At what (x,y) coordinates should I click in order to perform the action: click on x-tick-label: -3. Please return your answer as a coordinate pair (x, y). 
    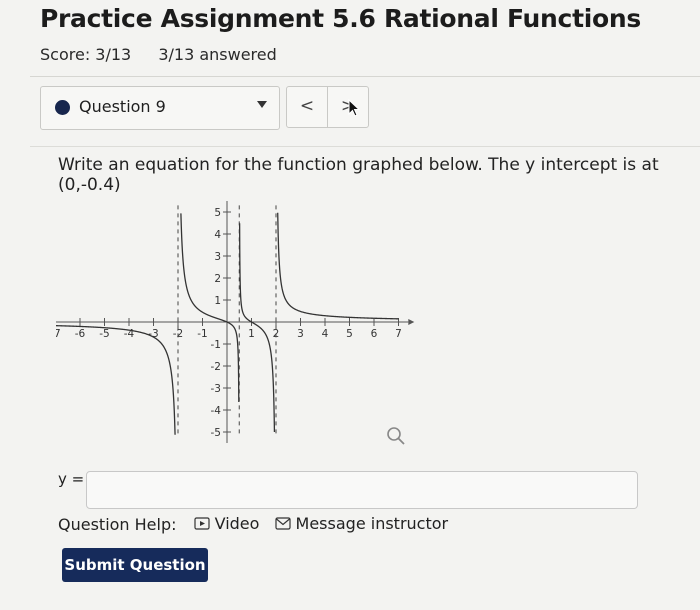
    Looking at the image, I should click on (153, 334).